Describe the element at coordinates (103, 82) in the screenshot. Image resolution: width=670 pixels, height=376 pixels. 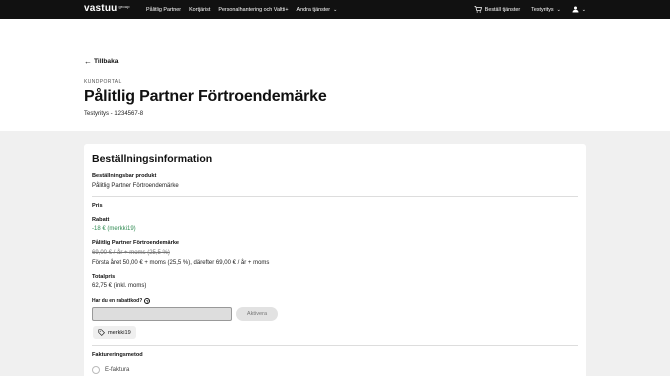
I see `eyebrow-label: KUNDPORTAL` at that location.